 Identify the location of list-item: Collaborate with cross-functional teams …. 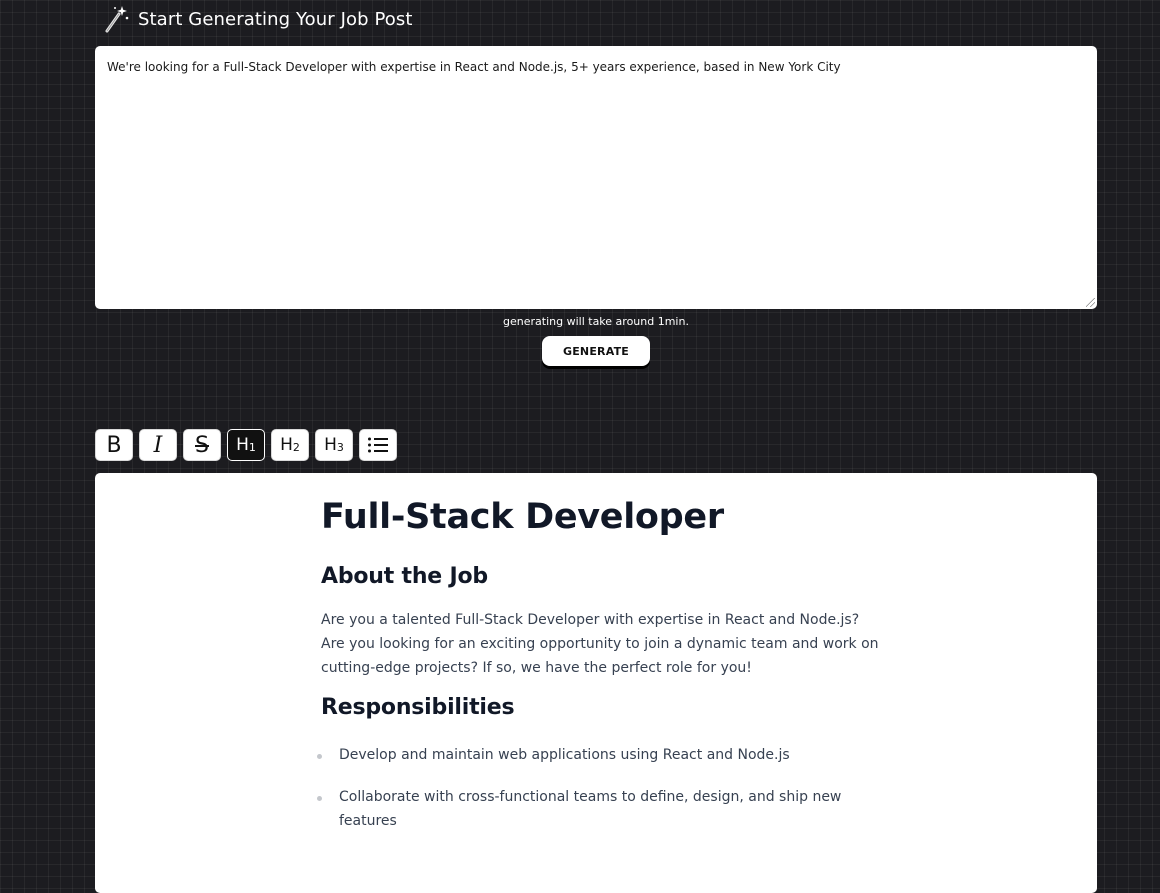
(599, 809).